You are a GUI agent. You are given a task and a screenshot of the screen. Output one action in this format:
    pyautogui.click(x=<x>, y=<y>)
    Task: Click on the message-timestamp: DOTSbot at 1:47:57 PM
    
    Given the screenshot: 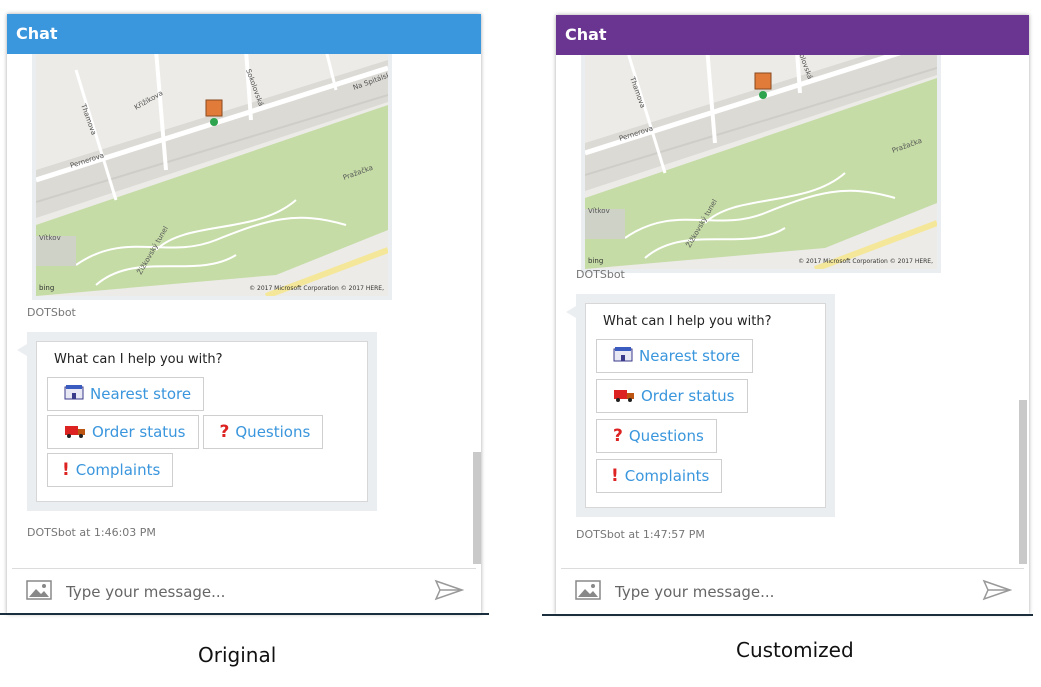 What is the action you would take?
    pyautogui.click(x=640, y=534)
    